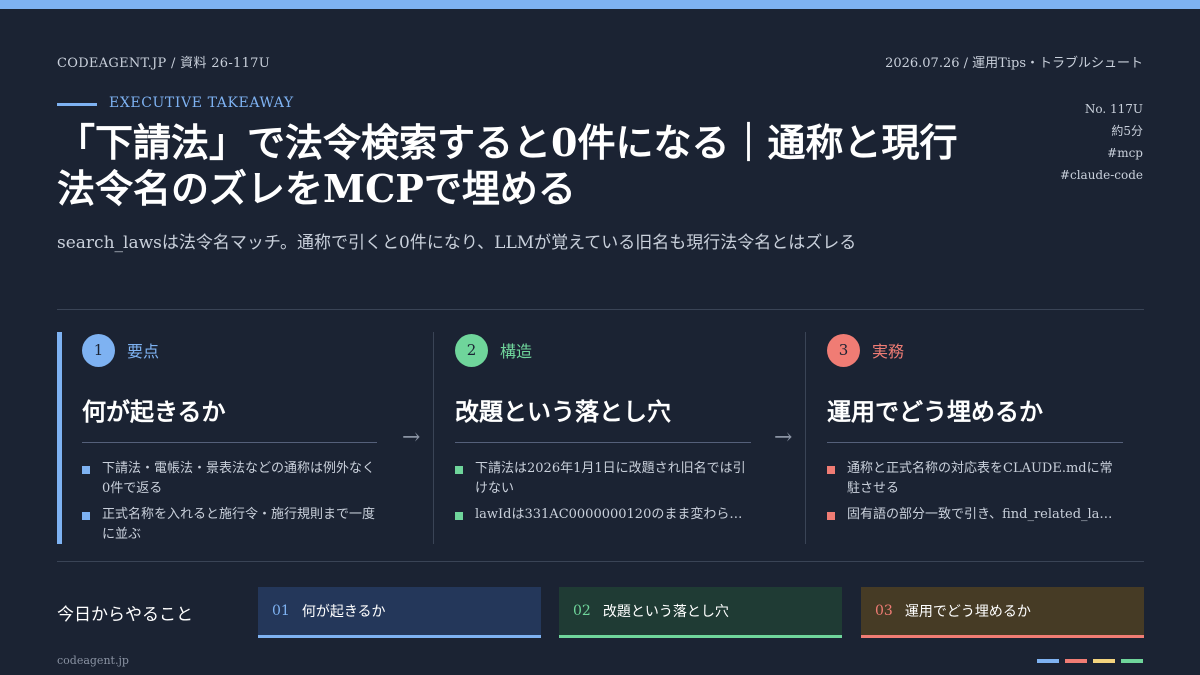 This screenshot has height=675, width=1200. I want to click on page-title: 「下請法」で法令検索すると0件になる｜通称と現行法令名のズレをMCPで埋める, so click(507, 165).